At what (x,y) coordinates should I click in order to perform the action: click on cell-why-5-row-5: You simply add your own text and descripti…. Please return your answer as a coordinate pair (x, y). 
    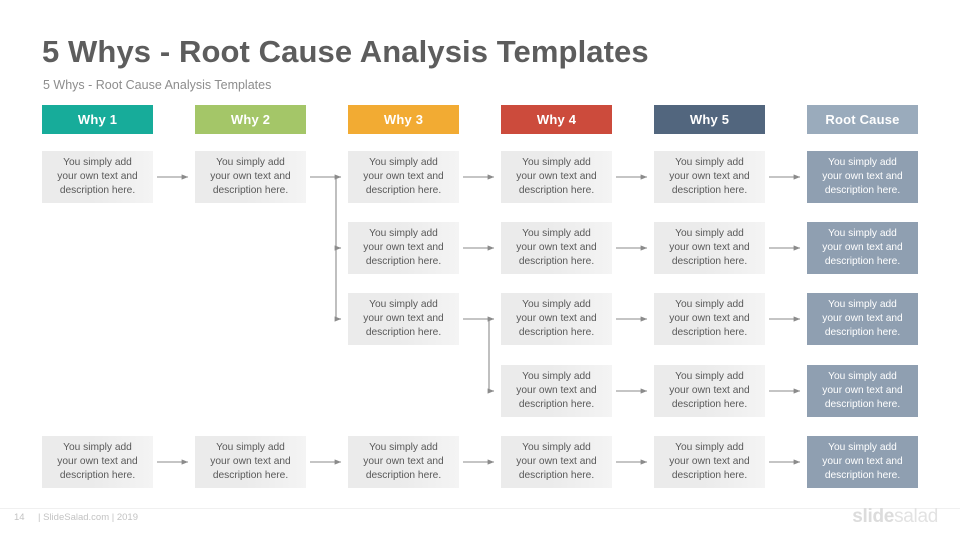
    Looking at the image, I should click on (709, 462).